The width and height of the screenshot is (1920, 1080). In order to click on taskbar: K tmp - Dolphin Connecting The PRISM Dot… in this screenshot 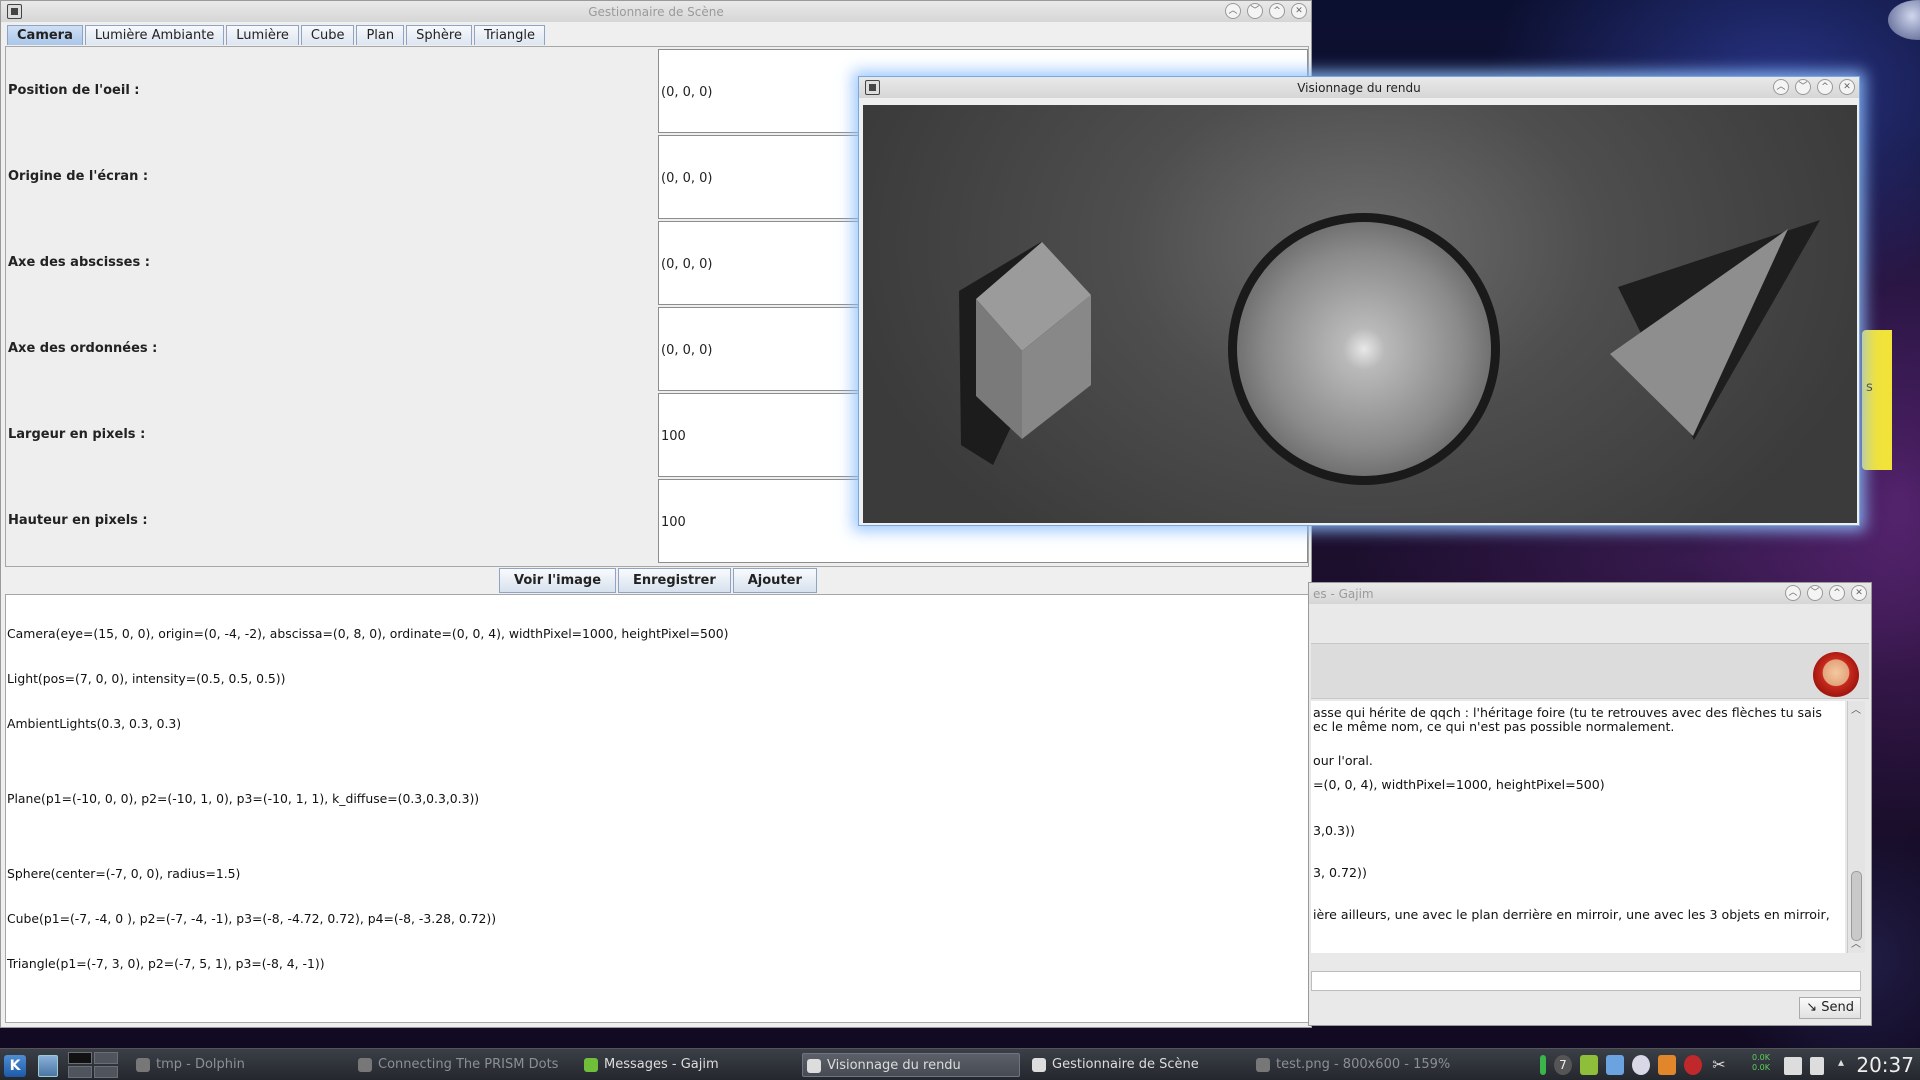, I will do `click(960, 1064)`.